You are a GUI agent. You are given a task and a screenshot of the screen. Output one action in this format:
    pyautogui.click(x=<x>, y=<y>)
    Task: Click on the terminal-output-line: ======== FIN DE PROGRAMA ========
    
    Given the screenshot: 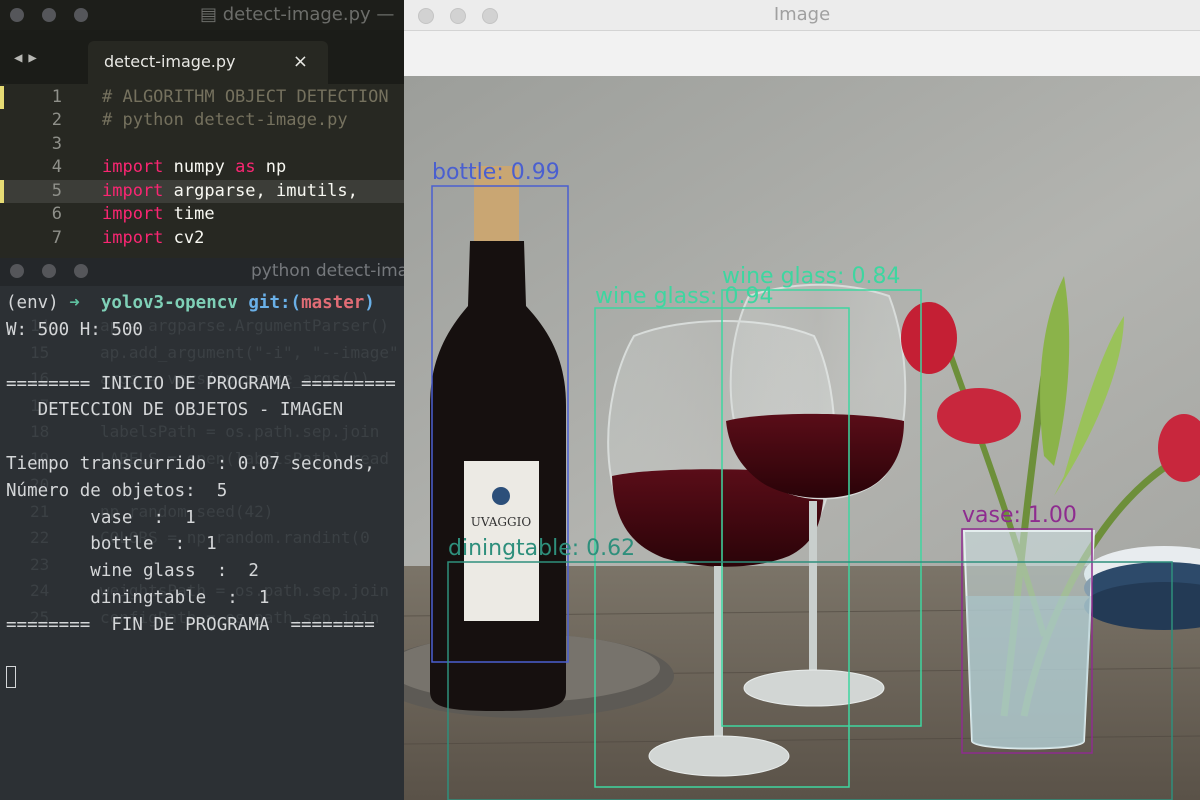 What is the action you would take?
    pyautogui.click(x=190, y=624)
    